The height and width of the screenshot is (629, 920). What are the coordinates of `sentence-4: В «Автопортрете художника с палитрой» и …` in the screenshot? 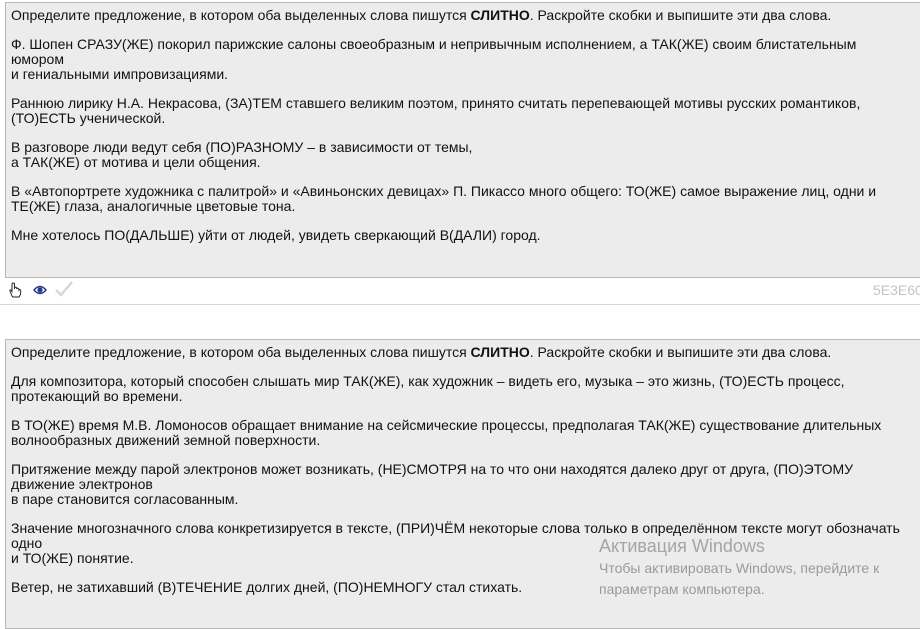 It's located at (444, 198).